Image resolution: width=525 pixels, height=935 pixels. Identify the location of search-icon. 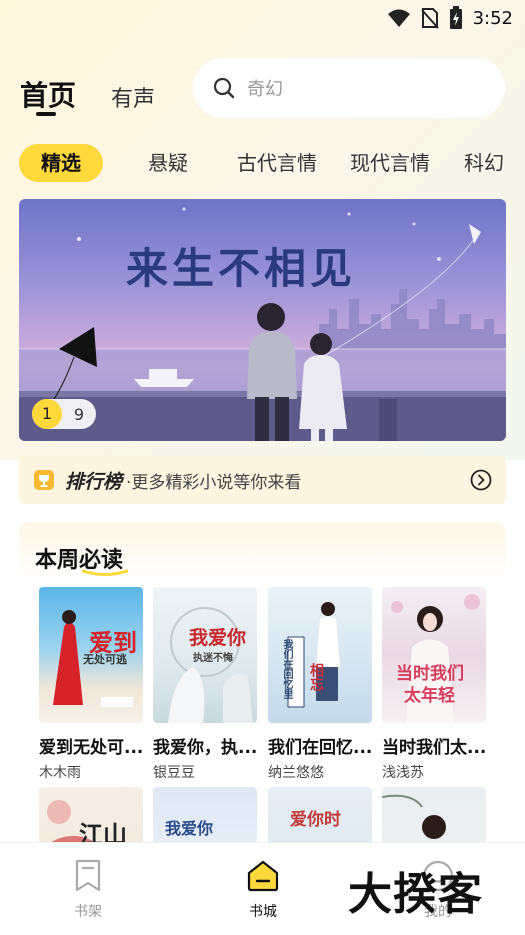
(224, 88).